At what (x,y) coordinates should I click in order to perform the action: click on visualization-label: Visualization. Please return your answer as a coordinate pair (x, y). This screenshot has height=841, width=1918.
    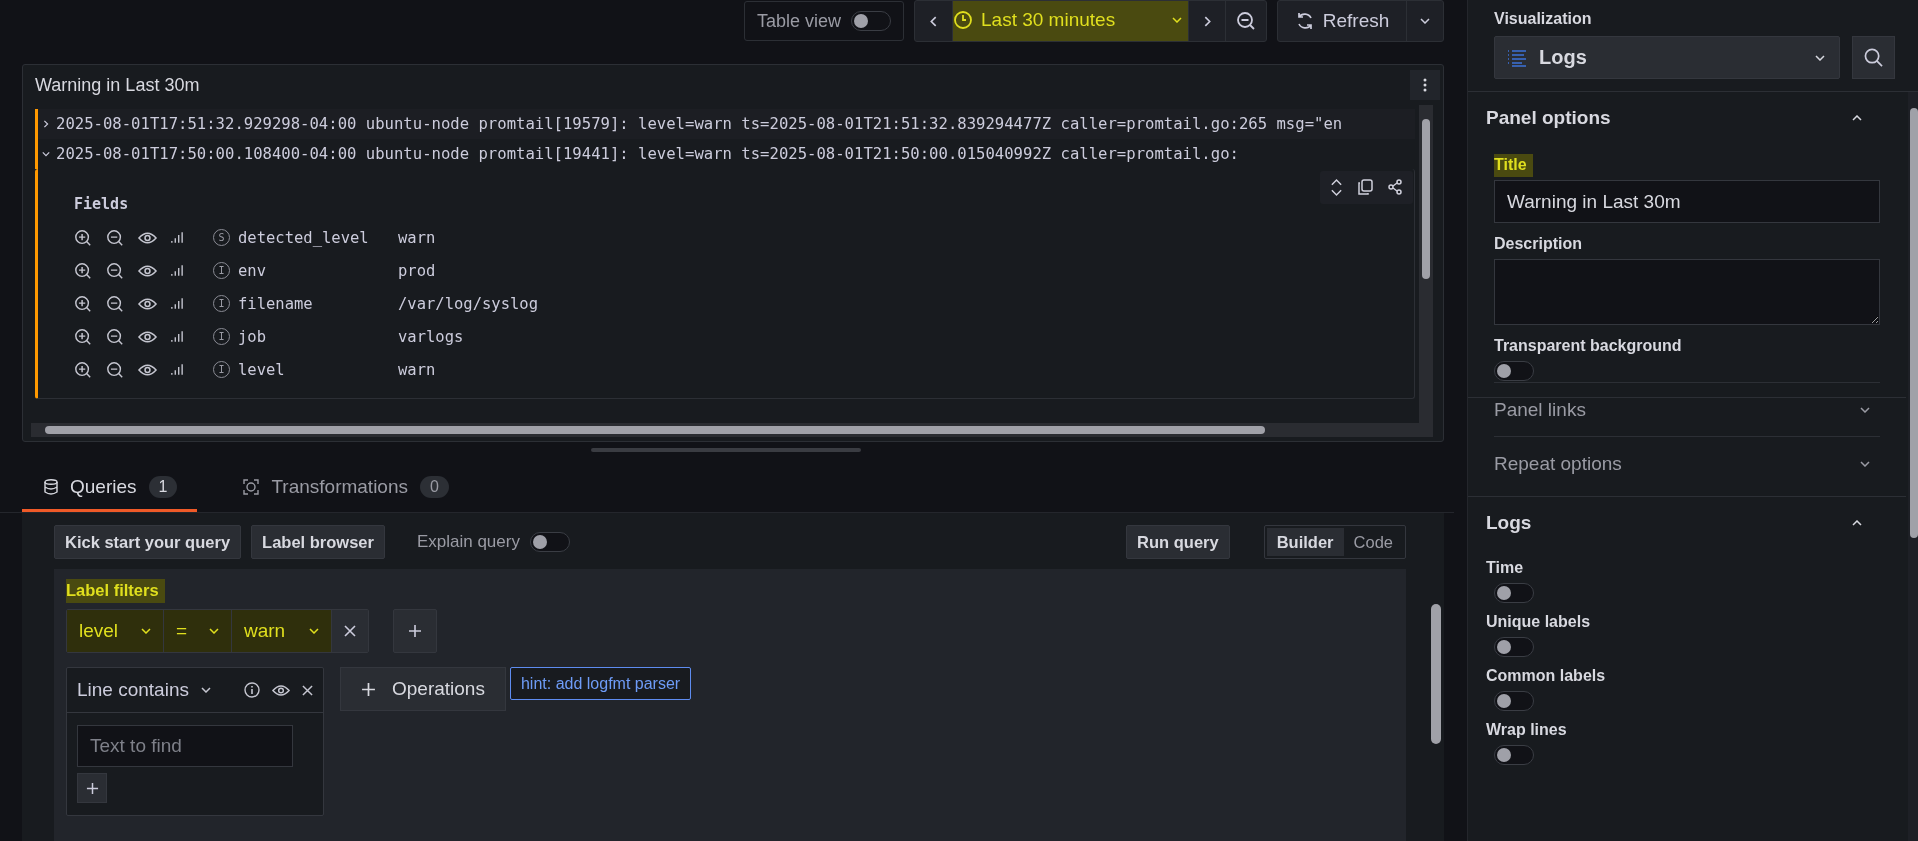
    Looking at the image, I should click on (1543, 19).